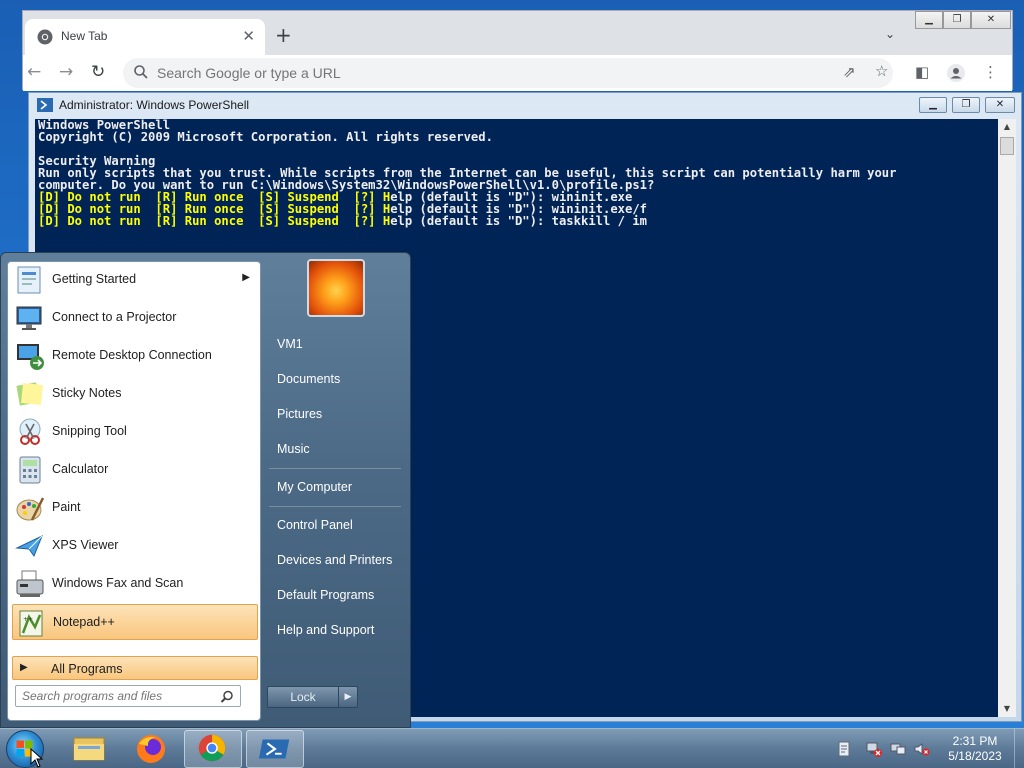 The image size is (1024, 768). I want to click on tab-search-icon: ⌄, so click(890, 34).